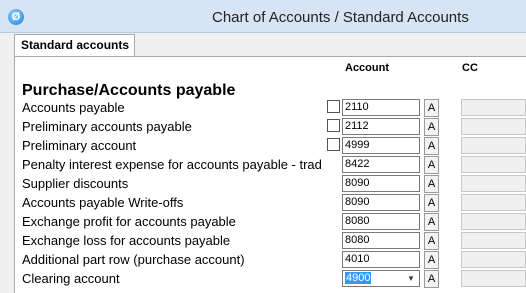 The width and height of the screenshot is (526, 293). Describe the element at coordinates (71, 278) in the screenshot. I see `row-label: Clearing account` at that location.